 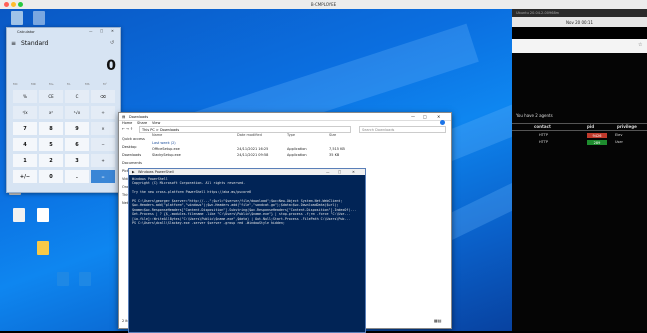 I want to click on right-header: Nov 20 00:11, so click(x=579, y=22).